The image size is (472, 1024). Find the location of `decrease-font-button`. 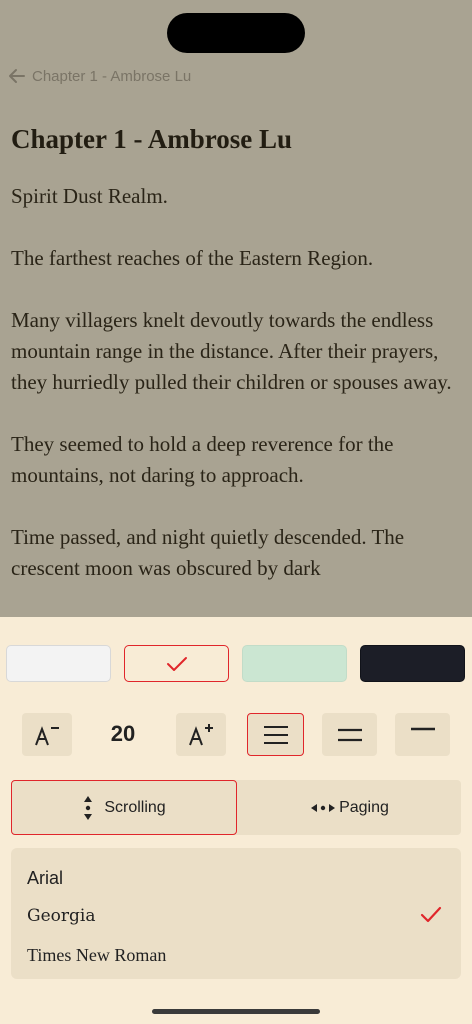

decrease-font-button is located at coordinates (47, 734).